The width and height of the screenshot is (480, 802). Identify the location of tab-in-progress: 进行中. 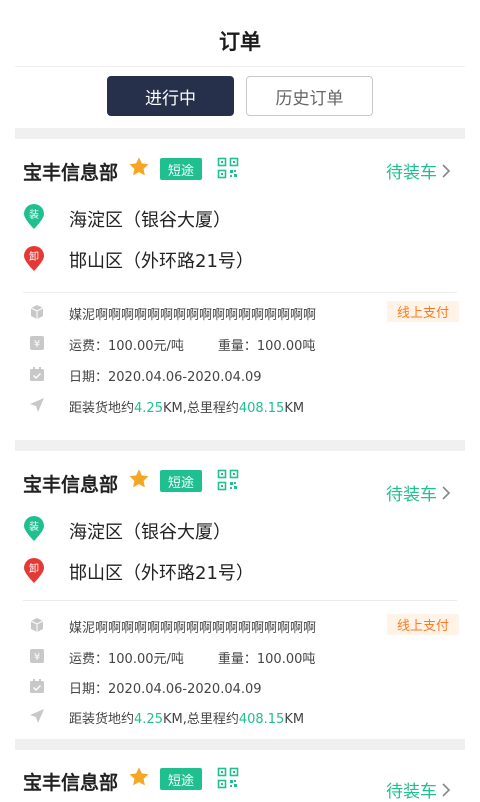
(170, 96).